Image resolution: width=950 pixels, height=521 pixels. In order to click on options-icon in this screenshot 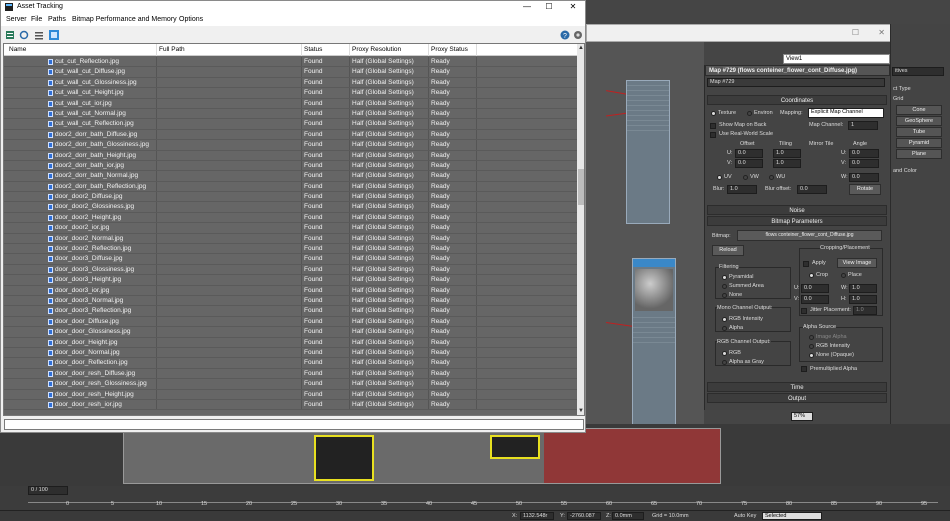, I will do `click(578, 35)`.